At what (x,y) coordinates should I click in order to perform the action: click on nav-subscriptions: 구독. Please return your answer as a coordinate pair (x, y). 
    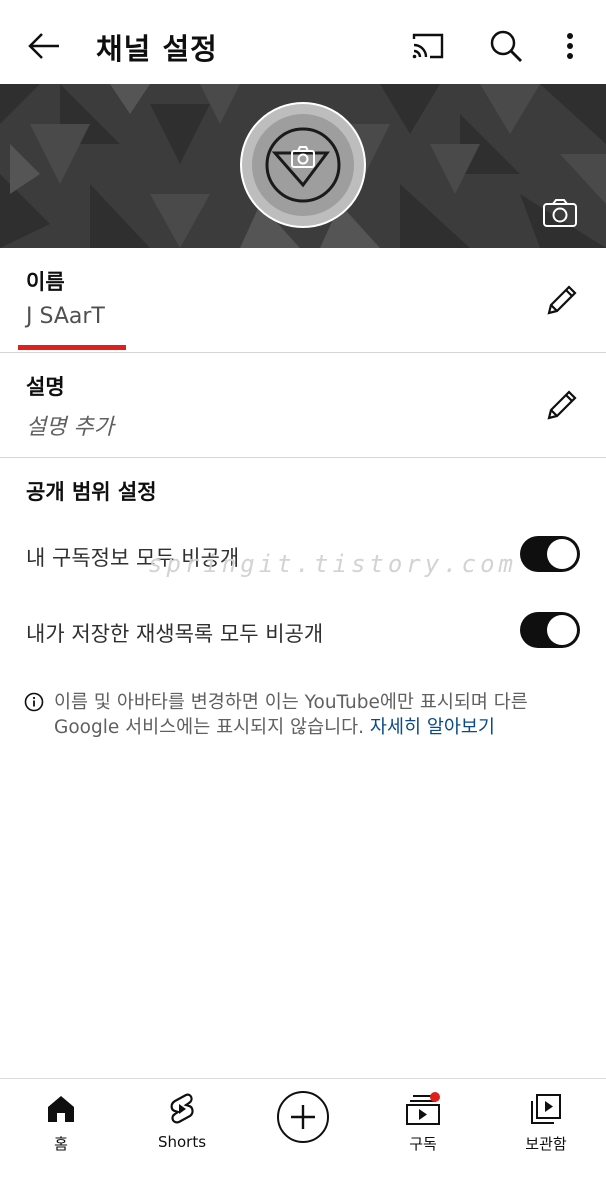
    Looking at the image, I should click on (423, 1128).